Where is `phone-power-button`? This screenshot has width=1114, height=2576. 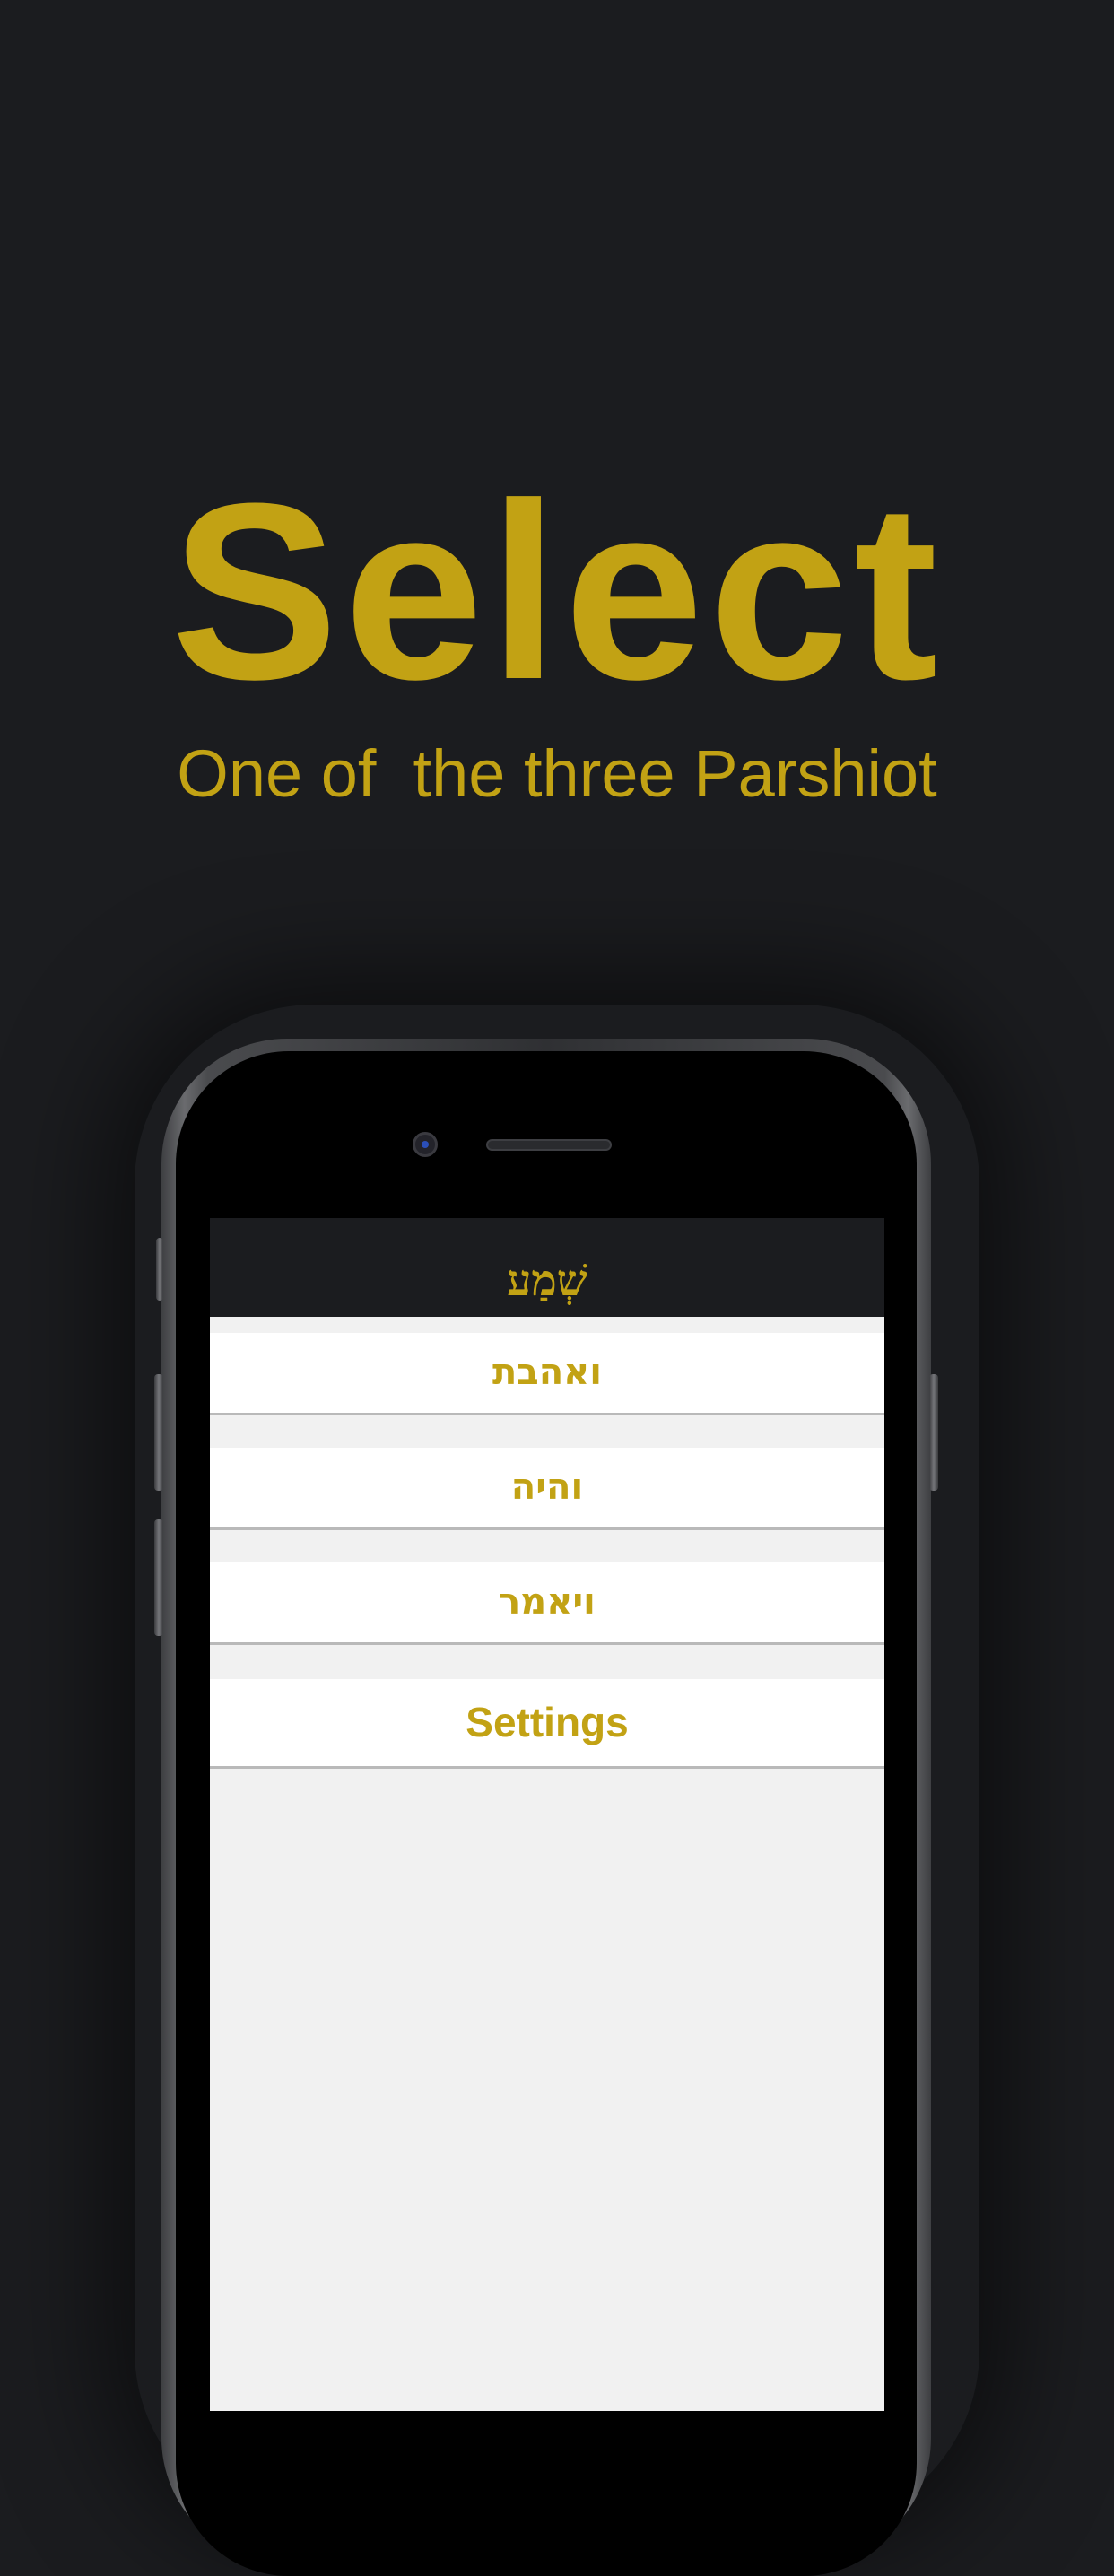 phone-power-button is located at coordinates (933, 1432).